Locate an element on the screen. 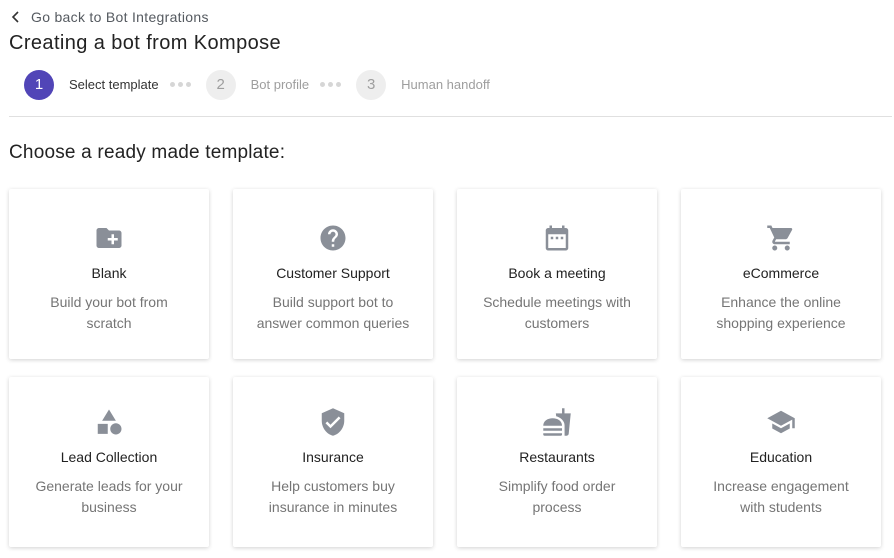 This screenshot has height=558, width=894. fastfood-icon is located at coordinates (557, 422).